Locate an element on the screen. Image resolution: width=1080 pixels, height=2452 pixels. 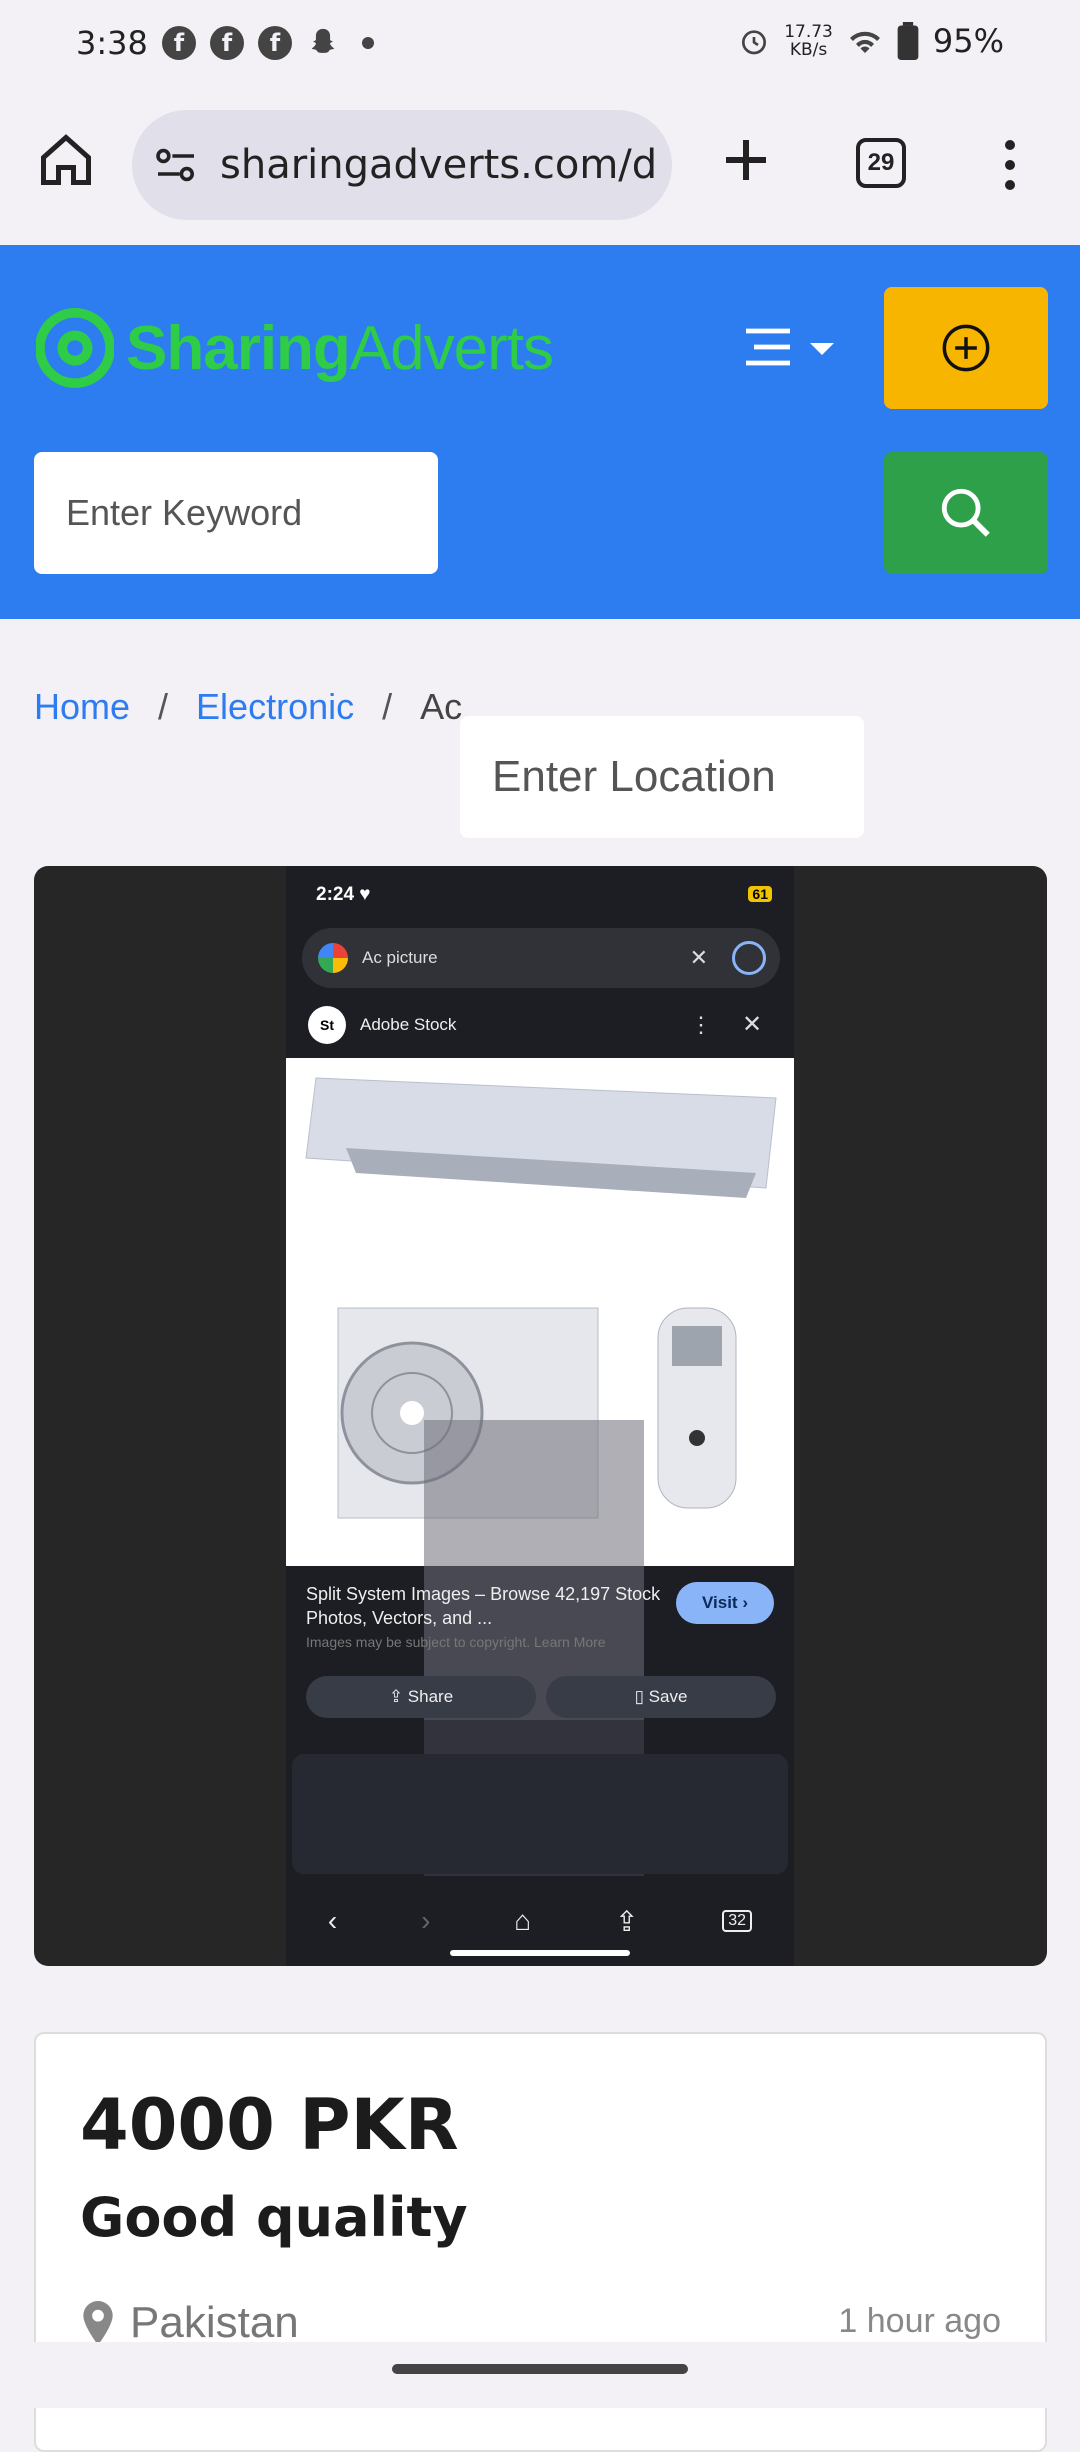
menu-dropdown-icon is located at coordinates (792, 348).